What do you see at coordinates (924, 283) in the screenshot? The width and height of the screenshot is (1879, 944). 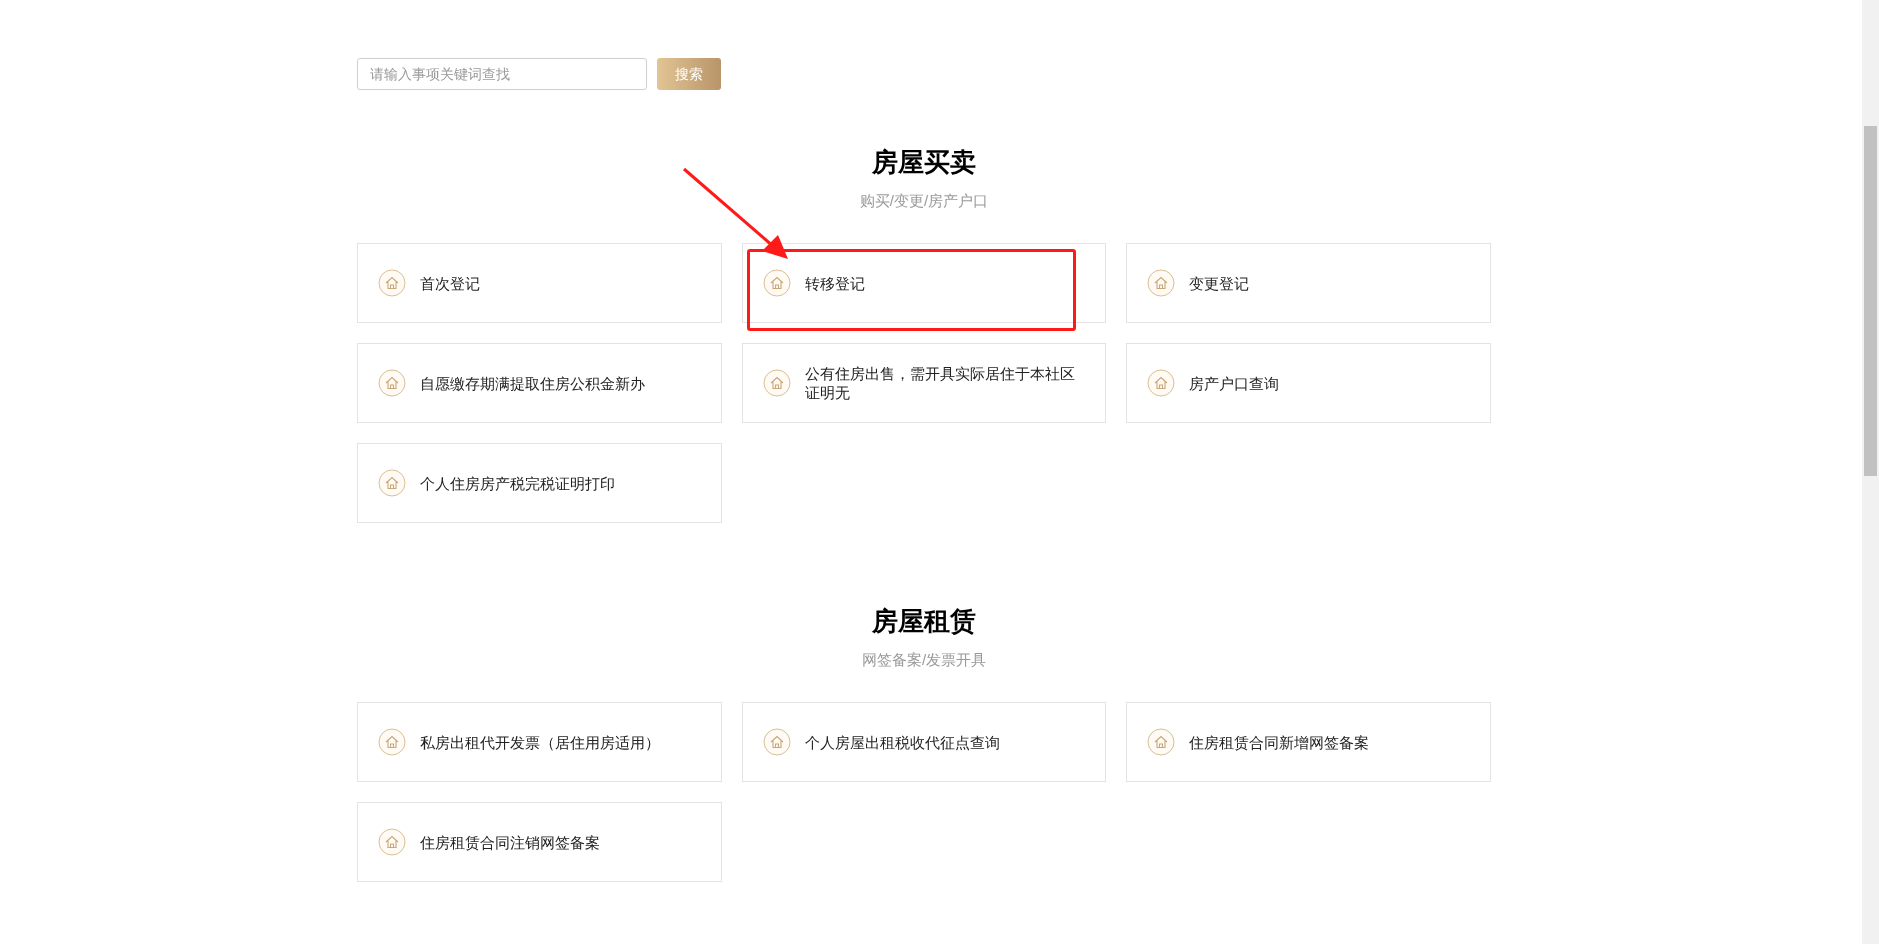 I see `service-card: 转移登记` at bounding box center [924, 283].